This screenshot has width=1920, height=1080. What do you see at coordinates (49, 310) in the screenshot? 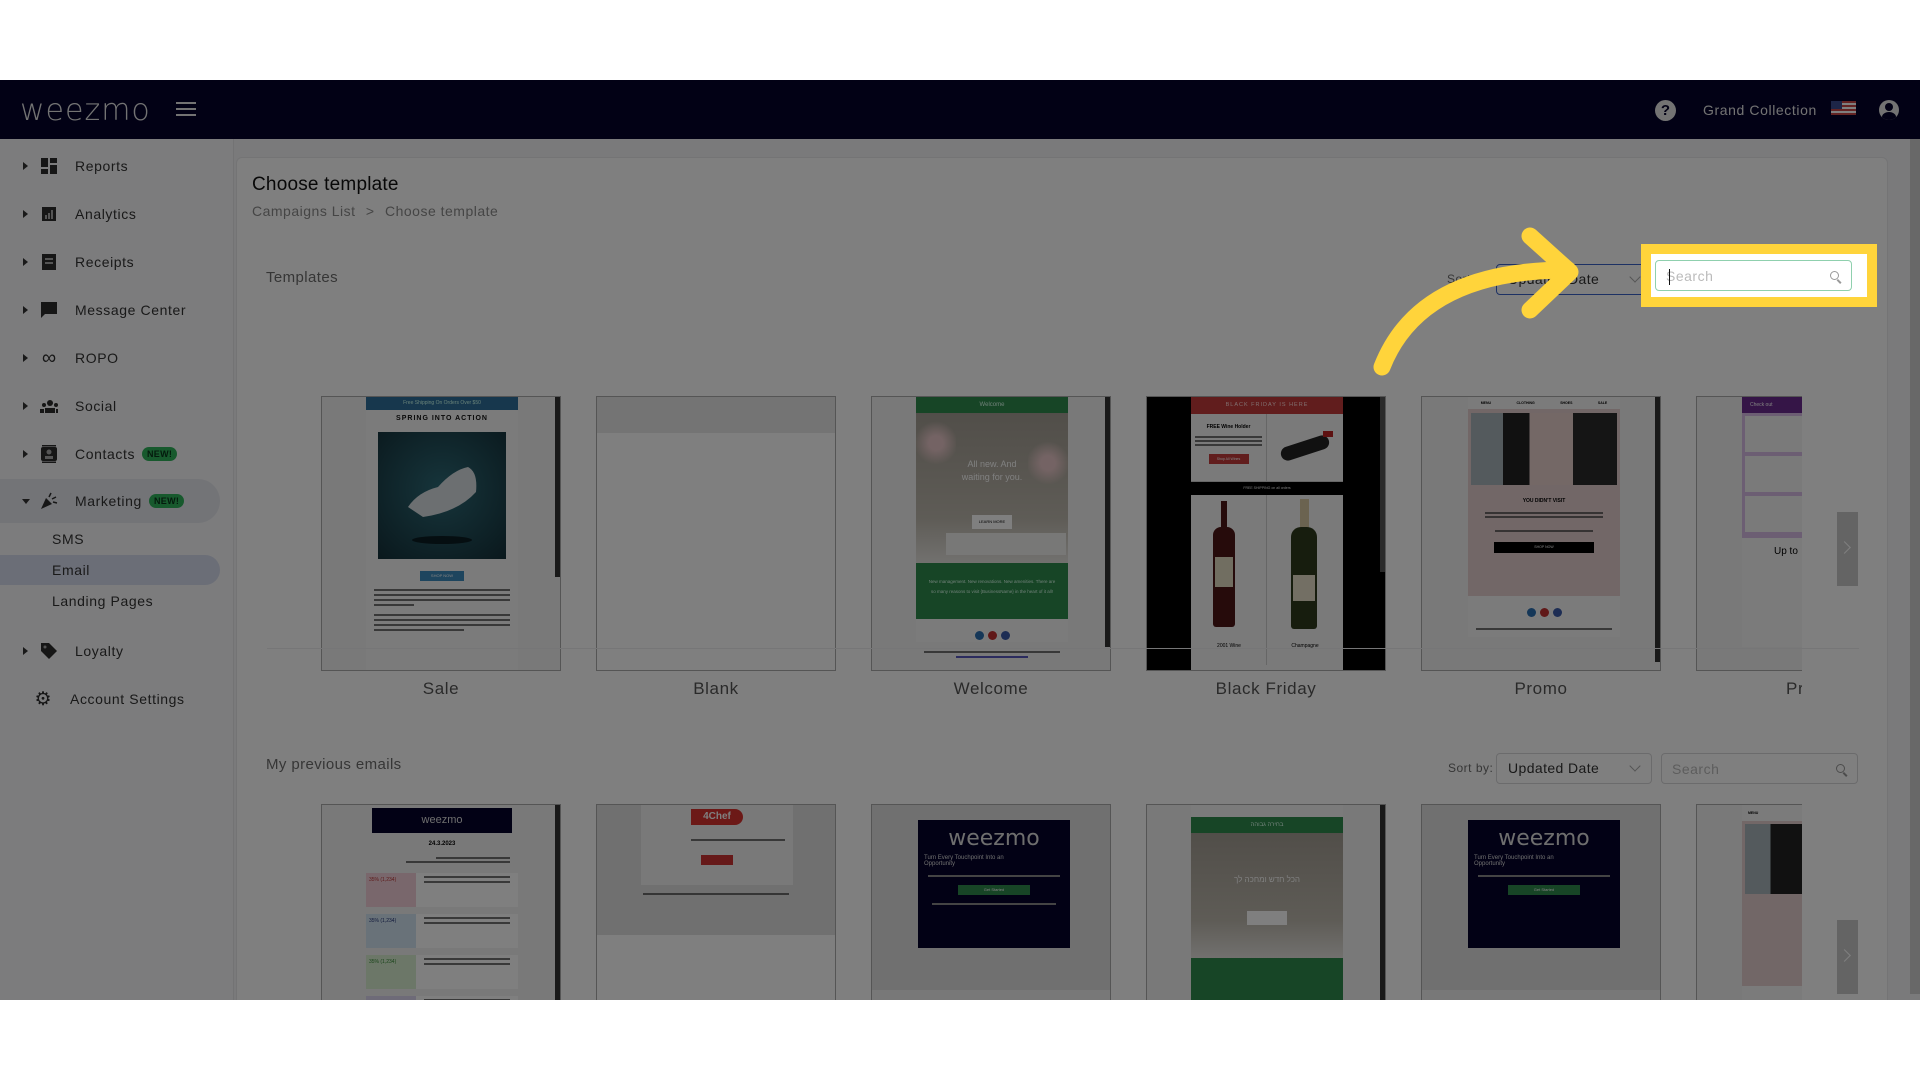
I see `message-icon` at bounding box center [49, 310].